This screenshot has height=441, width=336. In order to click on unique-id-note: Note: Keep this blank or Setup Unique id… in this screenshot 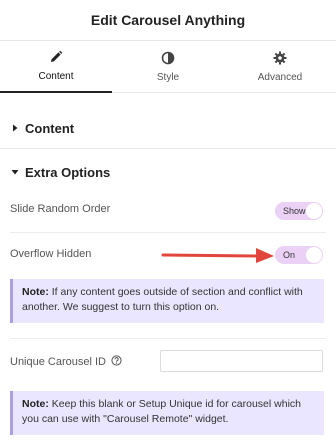, I will do `click(167, 413)`.